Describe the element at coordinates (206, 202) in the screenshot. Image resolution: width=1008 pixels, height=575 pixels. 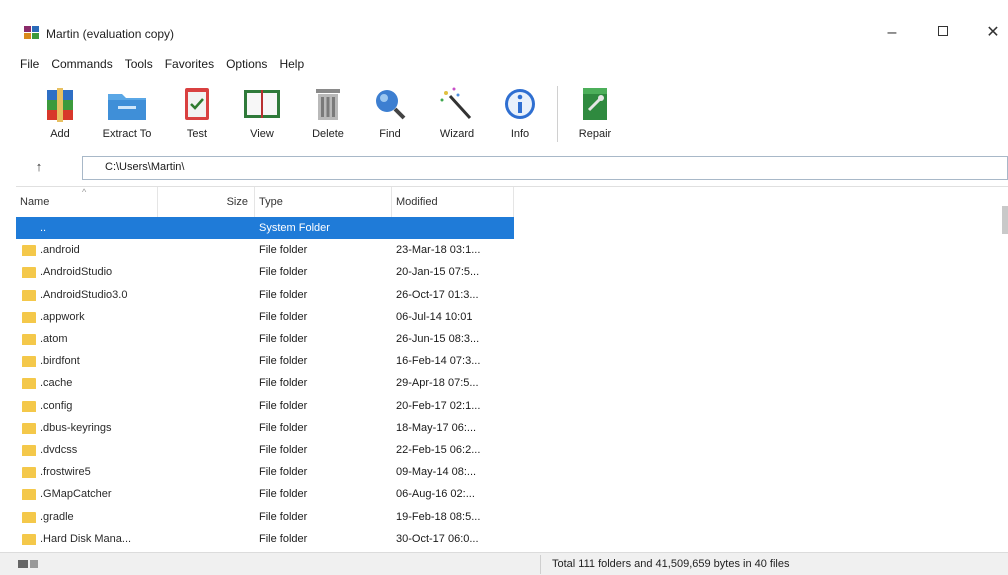
I see `column-size-header: Size` at that location.